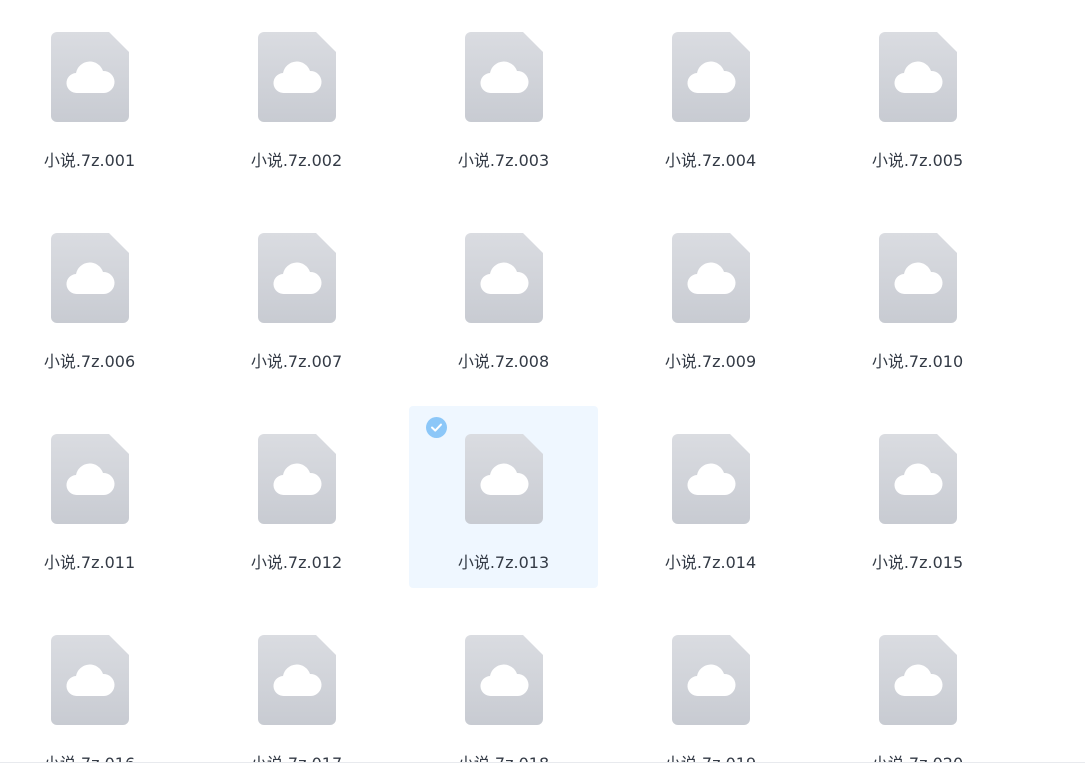 The image size is (1085, 772). I want to click on file-item: 小说.7z.010, so click(917, 296).